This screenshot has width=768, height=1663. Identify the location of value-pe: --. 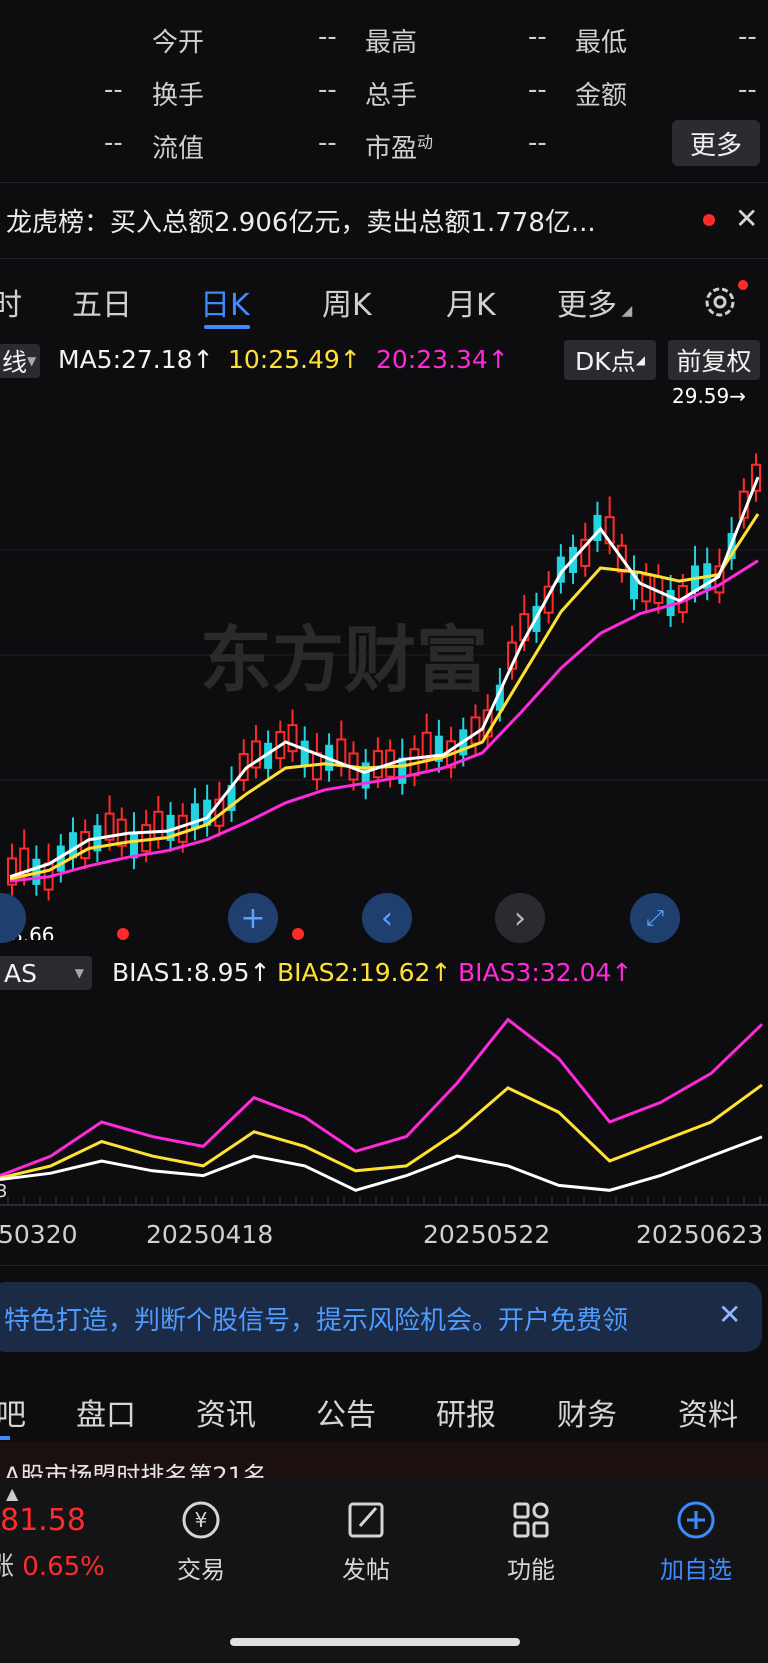
(537, 143).